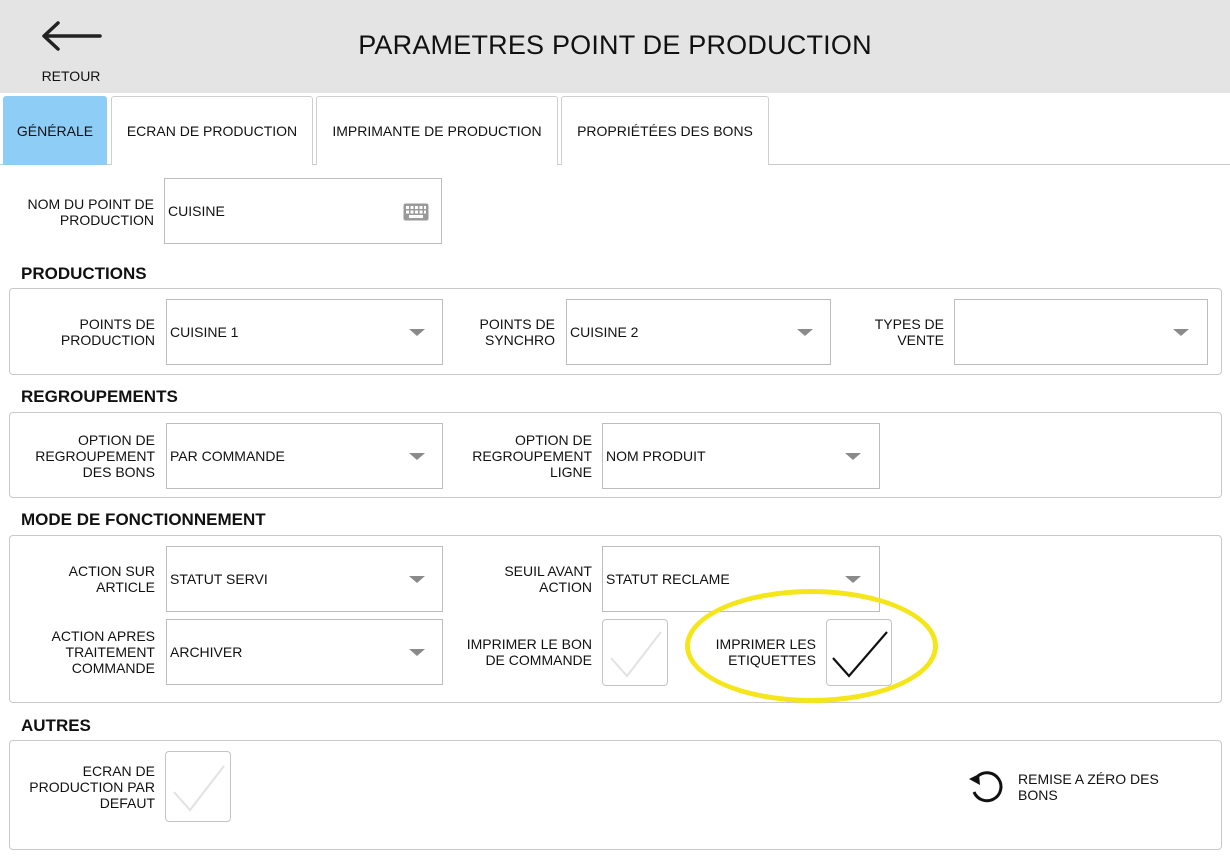 This screenshot has width=1230, height=867. What do you see at coordinates (196, 211) in the screenshot?
I see `production-name-value: CUISINE` at bounding box center [196, 211].